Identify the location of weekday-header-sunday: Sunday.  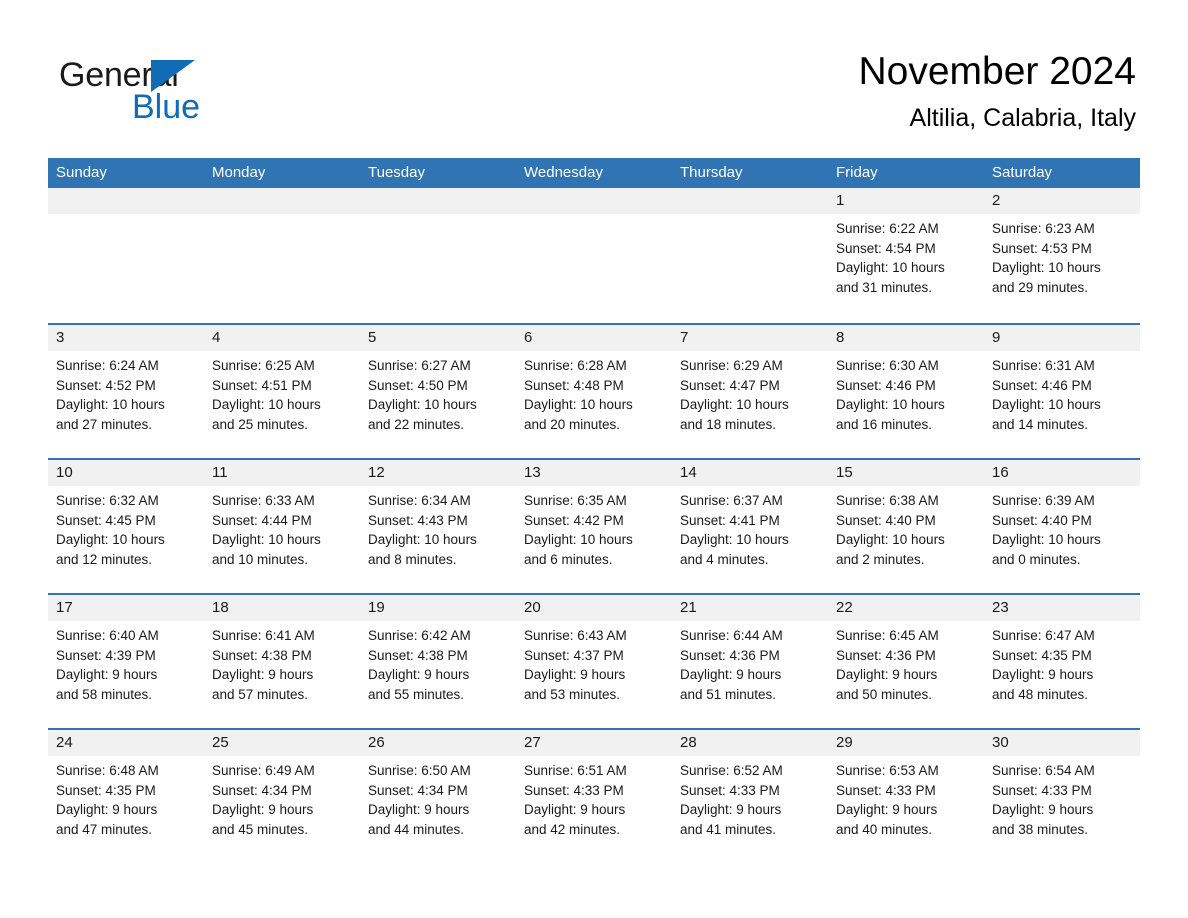
(81, 172).